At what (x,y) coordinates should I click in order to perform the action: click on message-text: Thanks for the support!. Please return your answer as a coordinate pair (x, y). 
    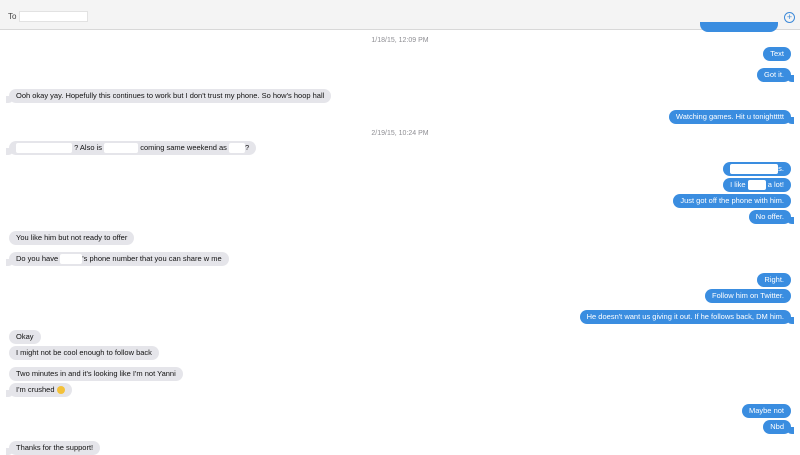
    Looking at the image, I should click on (55, 447).